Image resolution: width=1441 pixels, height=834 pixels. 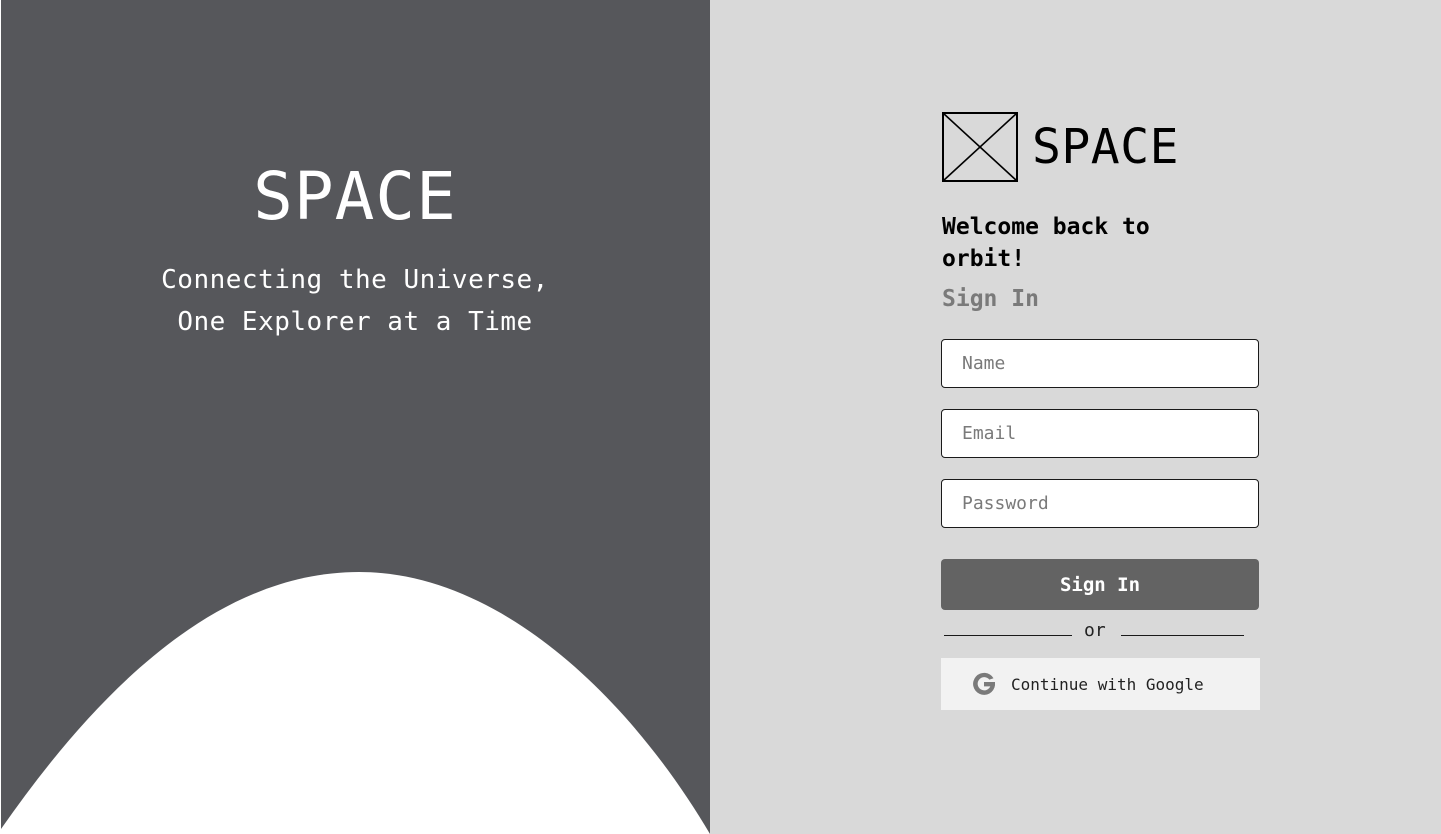 I want to click on password-input, so click(x=1100, y=503).